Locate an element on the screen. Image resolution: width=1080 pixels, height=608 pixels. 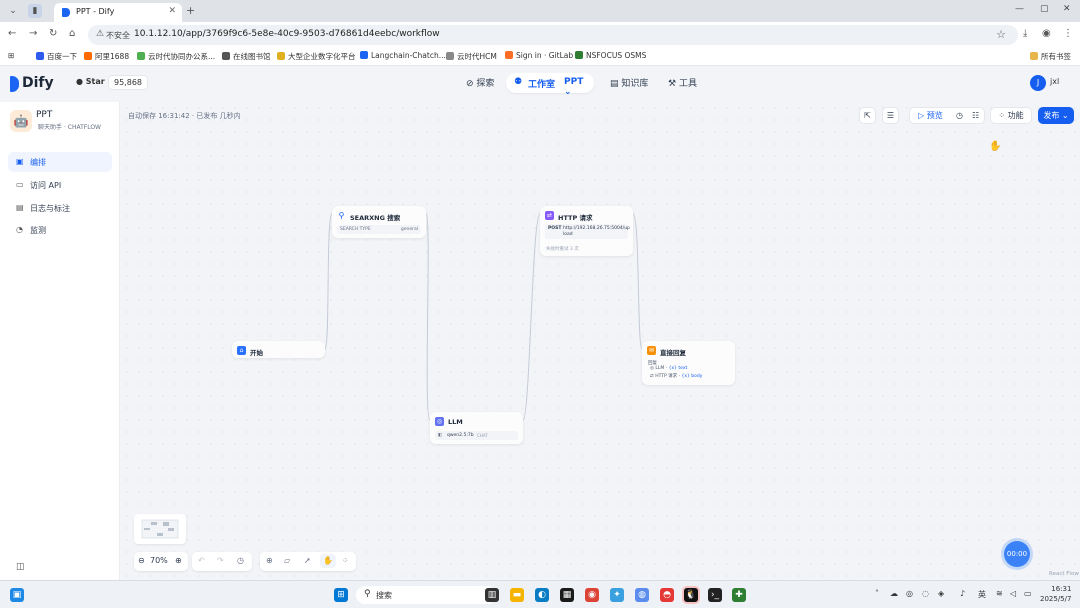
checklist-icon: ☷ is located at coordinates (975, 115).